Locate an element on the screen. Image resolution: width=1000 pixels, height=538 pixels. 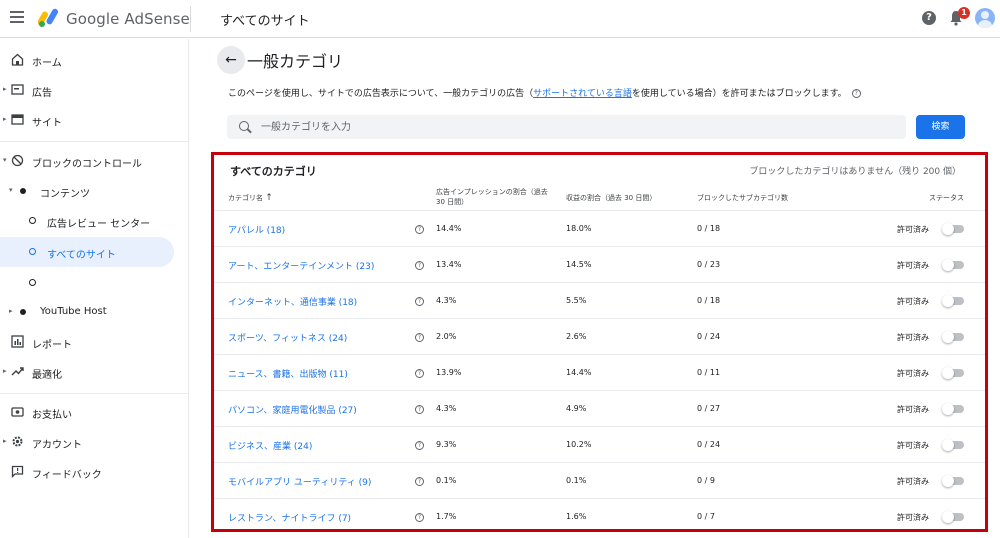
sidebar-item-label: 広告 is located at coordinates (42, 93).